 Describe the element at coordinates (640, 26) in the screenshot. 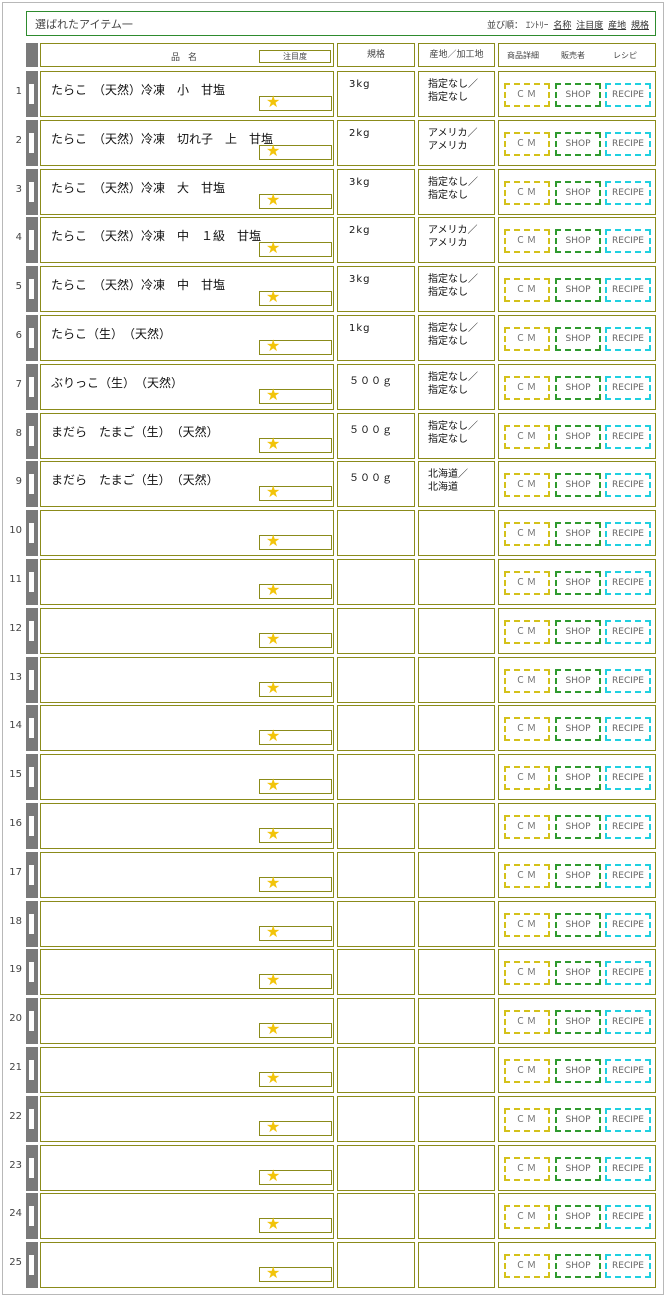

I see `sort-by-spec-link: 規格` at that location.